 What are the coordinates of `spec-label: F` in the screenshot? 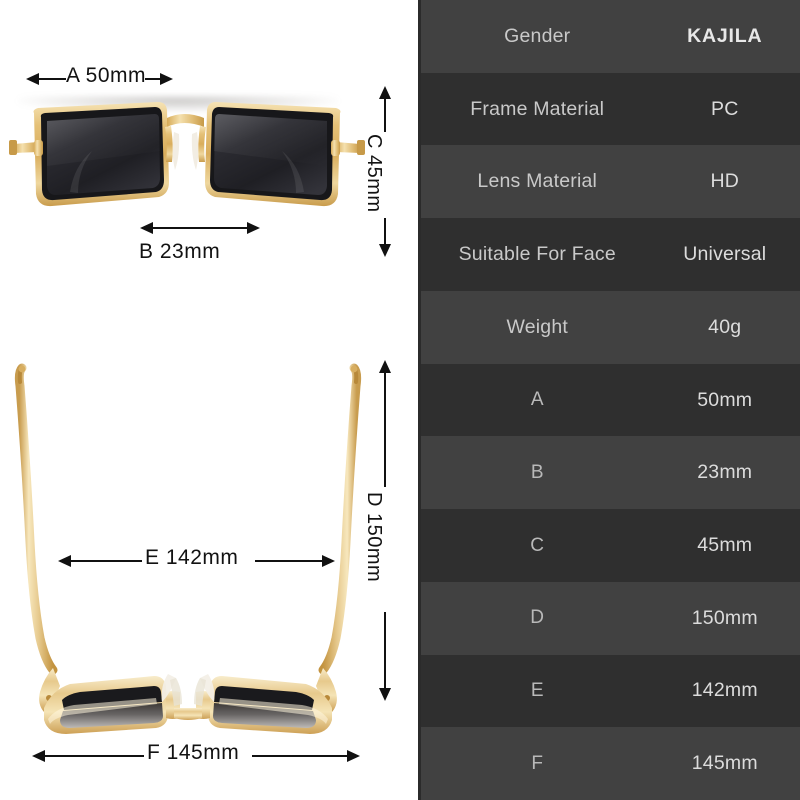 It's located at (537, 763).